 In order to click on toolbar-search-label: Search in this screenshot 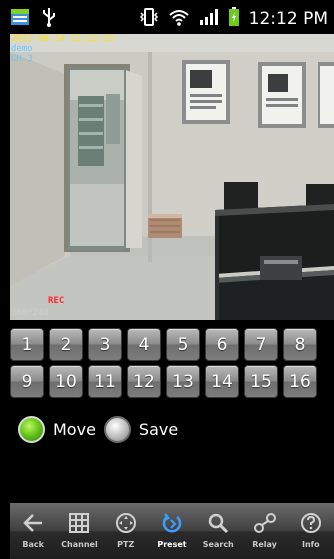, I will do `click(218, 544)`.